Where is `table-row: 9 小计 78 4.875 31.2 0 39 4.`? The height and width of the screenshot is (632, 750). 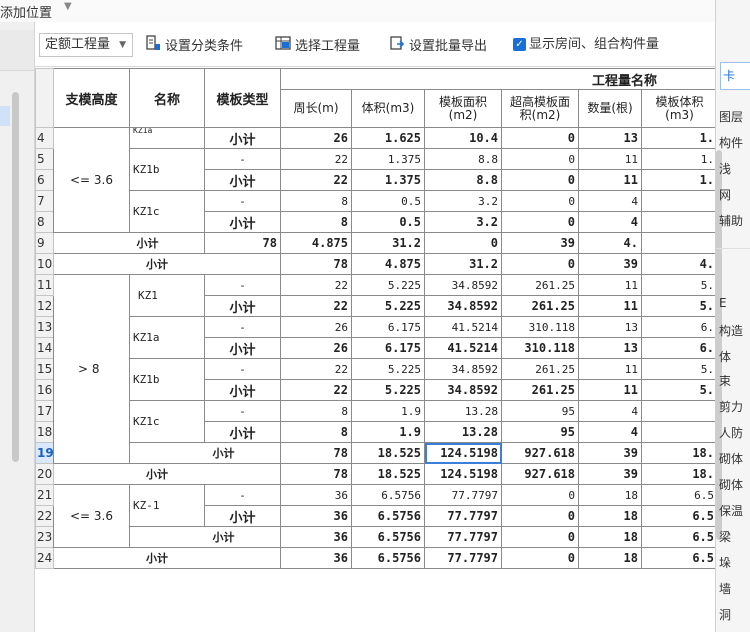 table-row: 9 小计 78 4.875 31.2 0 39 4. is located at coordinates (375, 243).